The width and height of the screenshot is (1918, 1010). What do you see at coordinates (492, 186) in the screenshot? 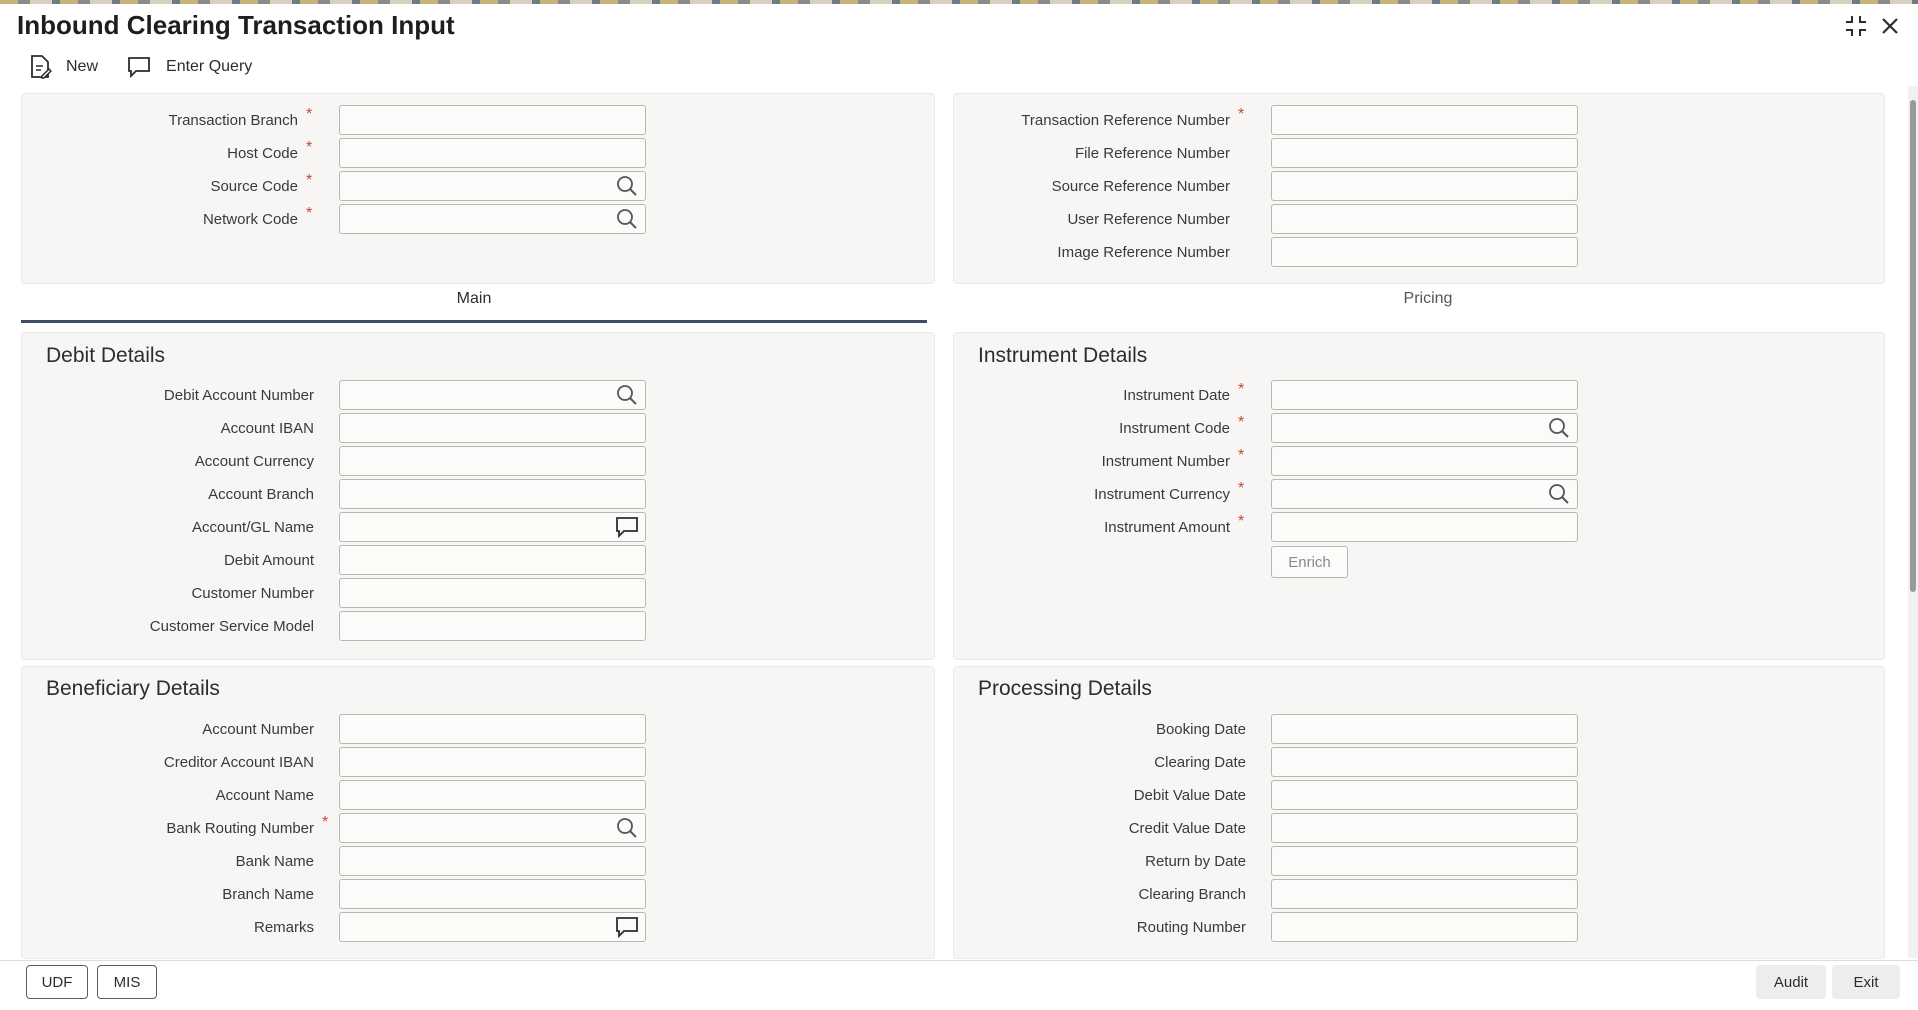
I see `source-code-input` at bounding box center [492, 186].